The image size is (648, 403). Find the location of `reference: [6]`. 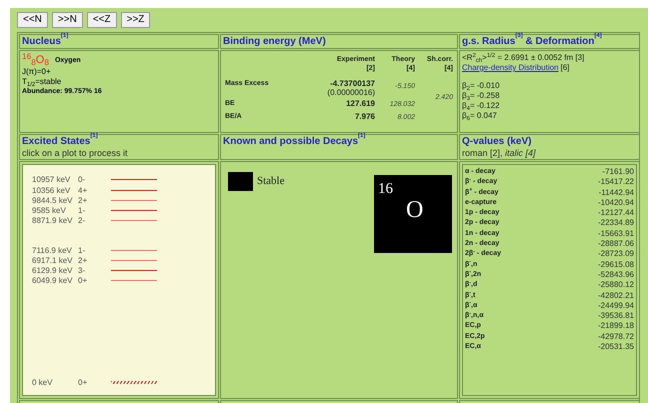

reference: [6] is located at coordinates (565, 68).